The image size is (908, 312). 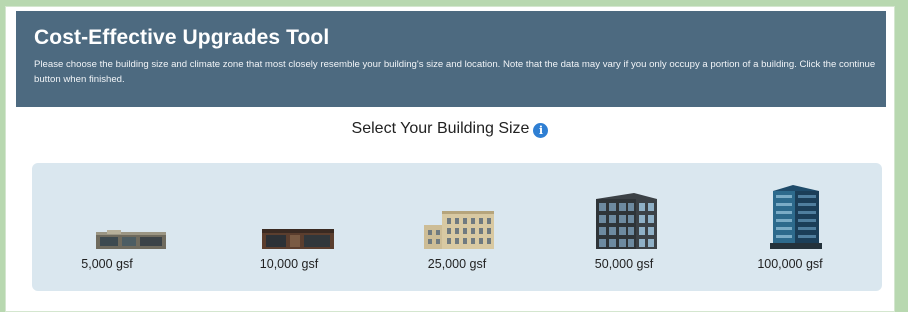 I want to click on building-size-label: 5,000 gsf, so click(x=107, y=264).